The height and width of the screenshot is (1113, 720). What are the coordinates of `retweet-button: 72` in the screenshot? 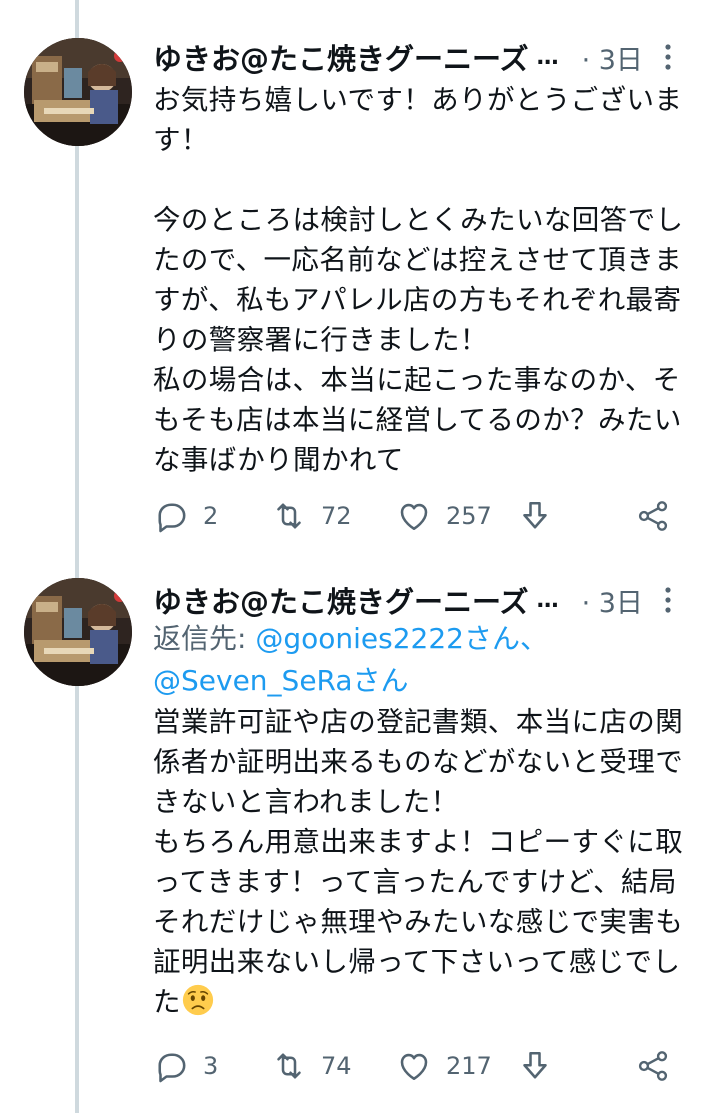 It's located at (311, 516).